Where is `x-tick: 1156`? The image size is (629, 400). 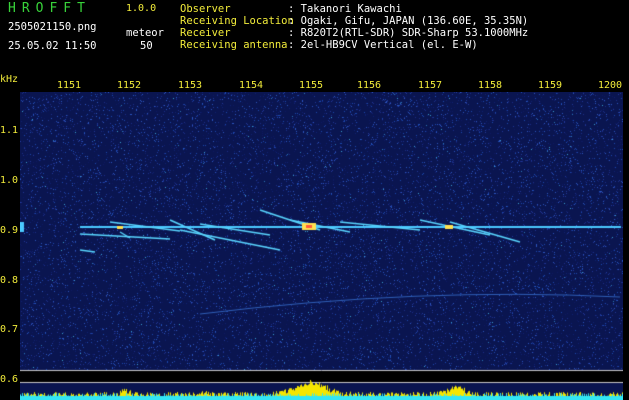
x-tick: 1156 is located at coordinates (369, 85).